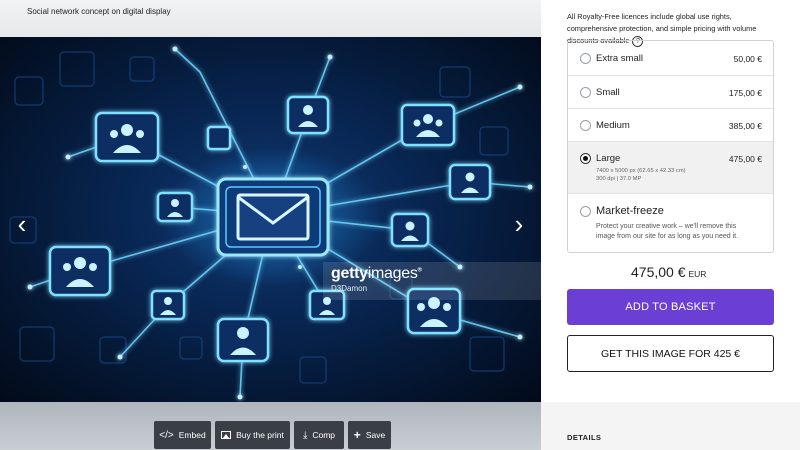 Image resolution: width=800 pixels, height=450 pixels. What do you see at coordinates (619, 58) in the screenshot?
I see `option-label: Extra small` at bounding box center [619, 58].